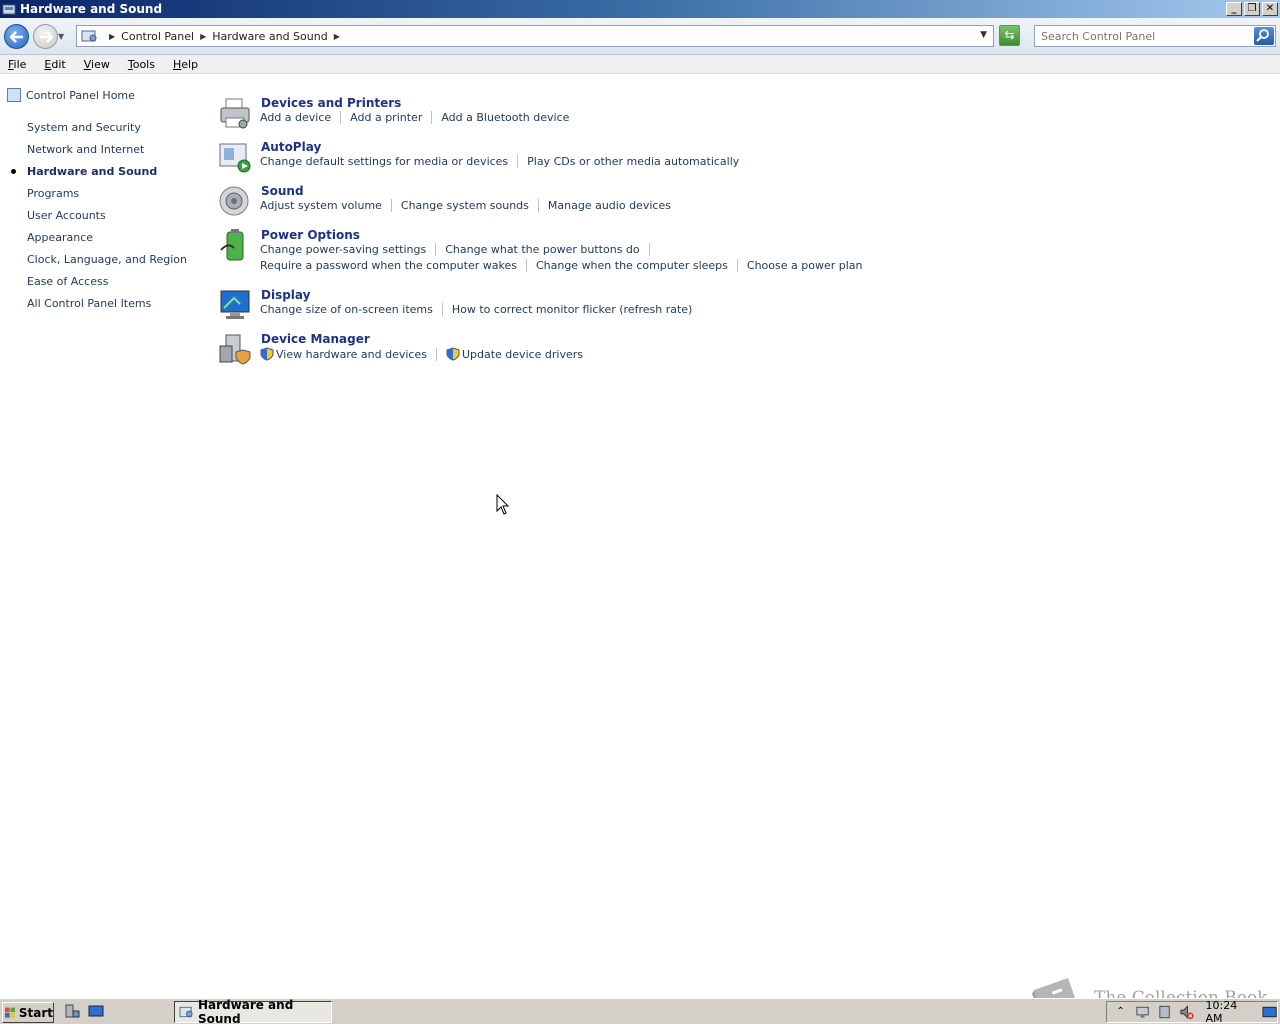 The image size is (1280, 1024). Describe the element at coordinates (291, 147) in the screenshot. I see `category-title: AutoPlay` at that location.